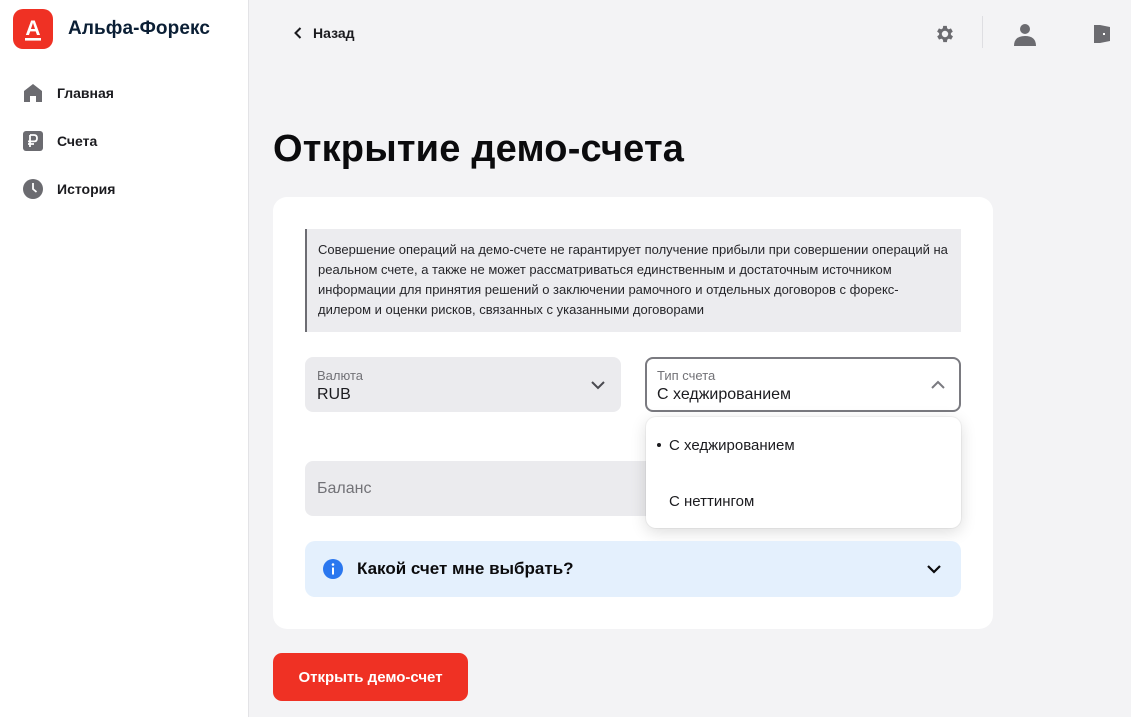 This screenshot has width=1131, height=717. I want to click on ruble-icon, so click(33, 141).